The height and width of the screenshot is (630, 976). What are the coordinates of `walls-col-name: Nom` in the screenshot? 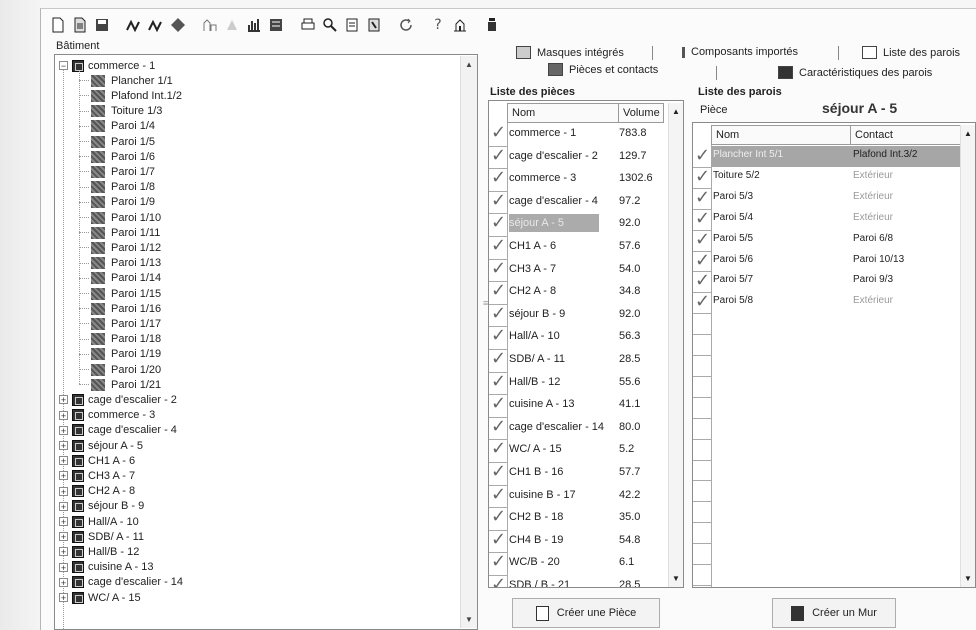 It's located at (781, 135).